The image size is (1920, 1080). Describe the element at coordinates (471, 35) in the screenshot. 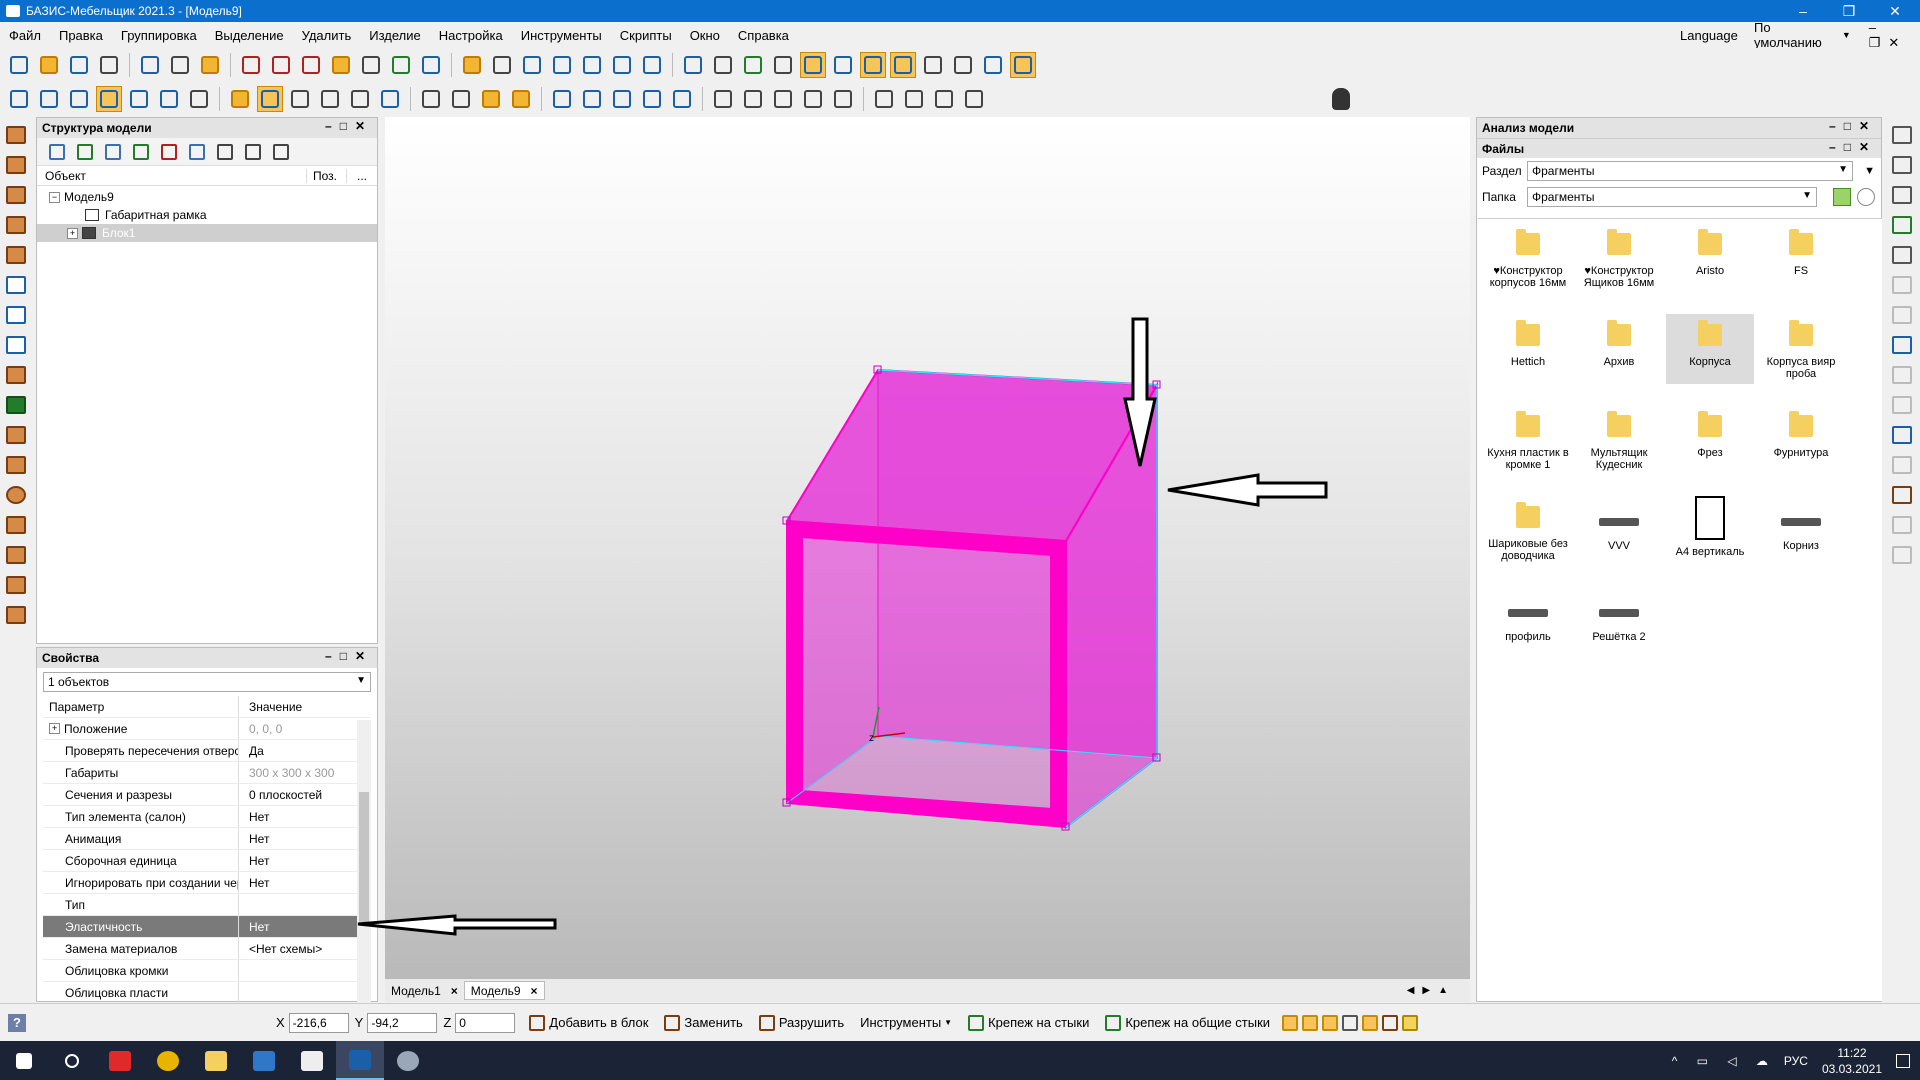

I see `menu-settings: Настройка` at that location.